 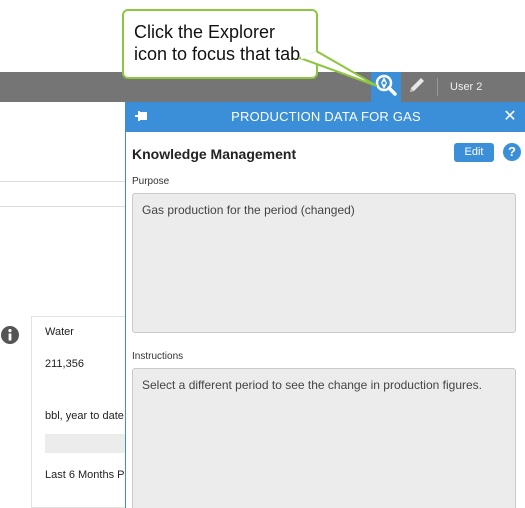 I want to click on pencil-icon, so click(x=417, y=87).